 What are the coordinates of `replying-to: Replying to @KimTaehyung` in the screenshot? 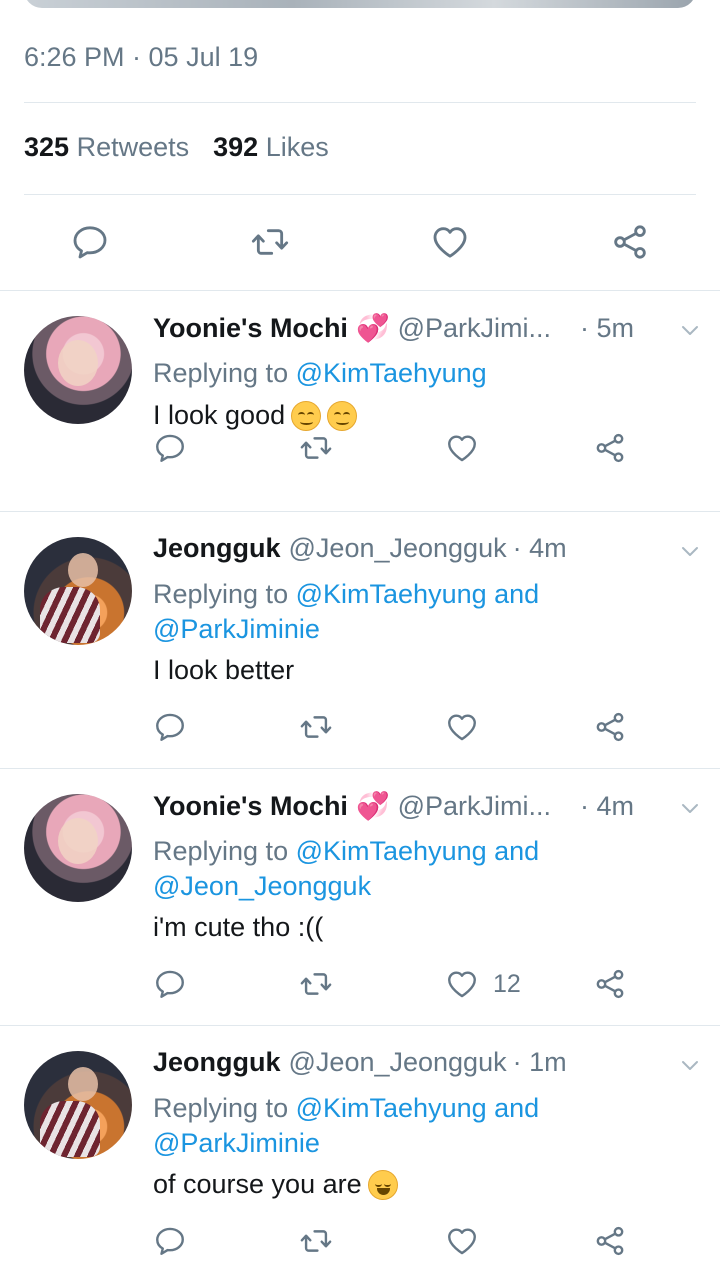 It's located at (413, 373).